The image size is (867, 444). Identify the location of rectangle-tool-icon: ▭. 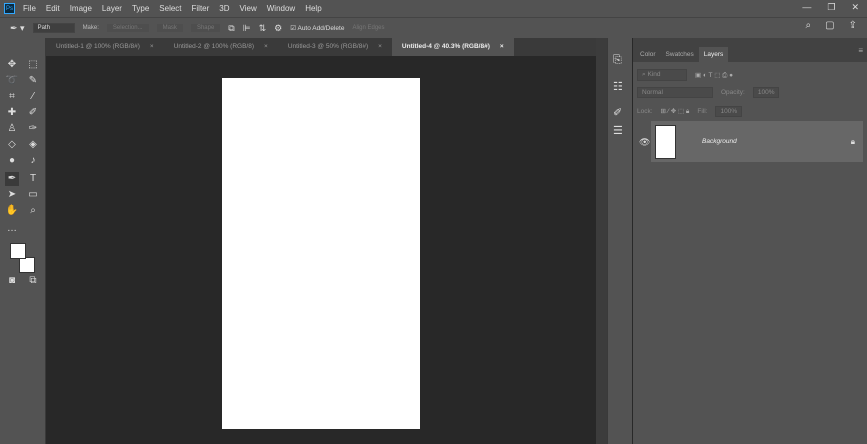
(33, 195).